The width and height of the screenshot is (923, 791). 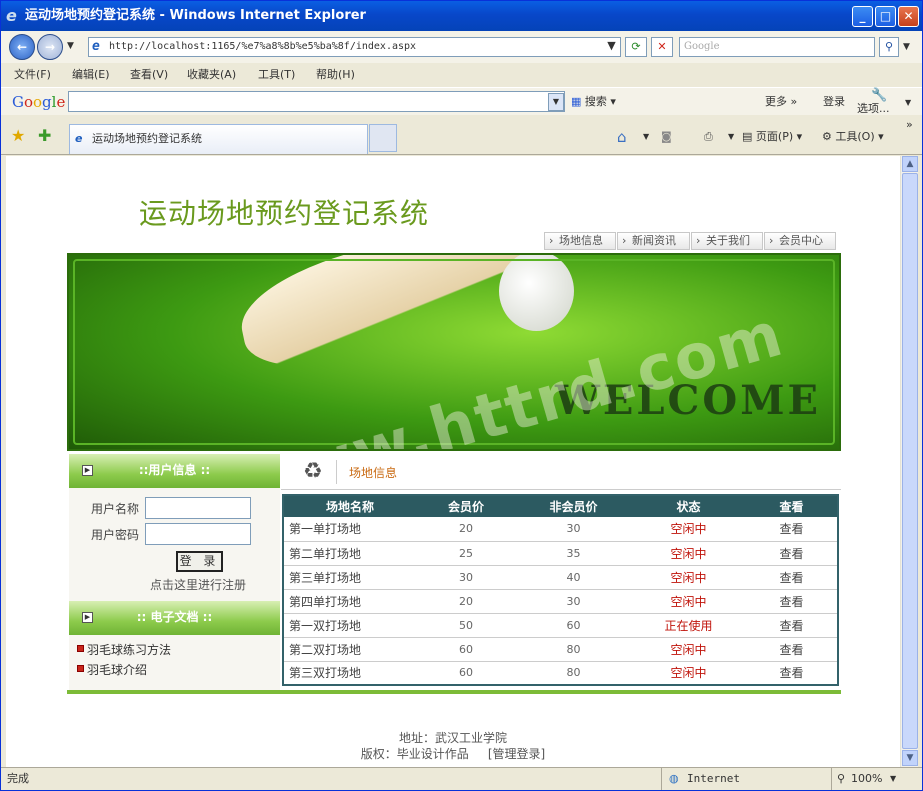 I want to click on vertical-scrollbar: ▲ ▼, so click(x=909, y=461).